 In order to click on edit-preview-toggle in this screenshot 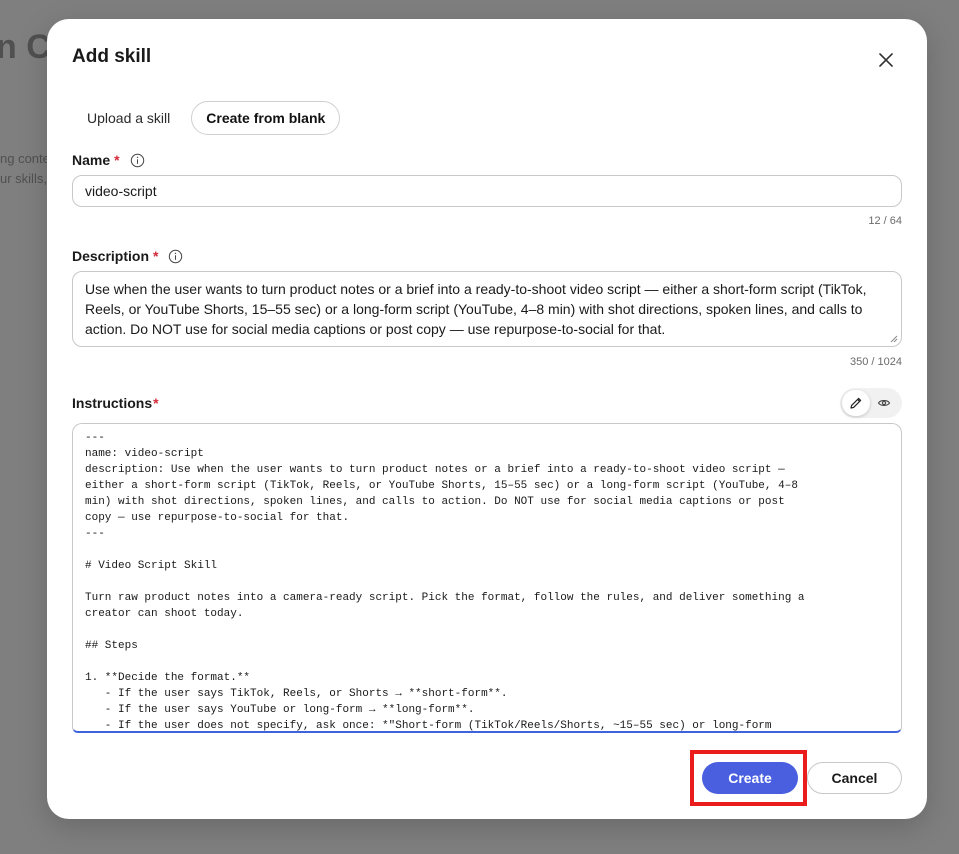, I will do `click(871, 403)`.